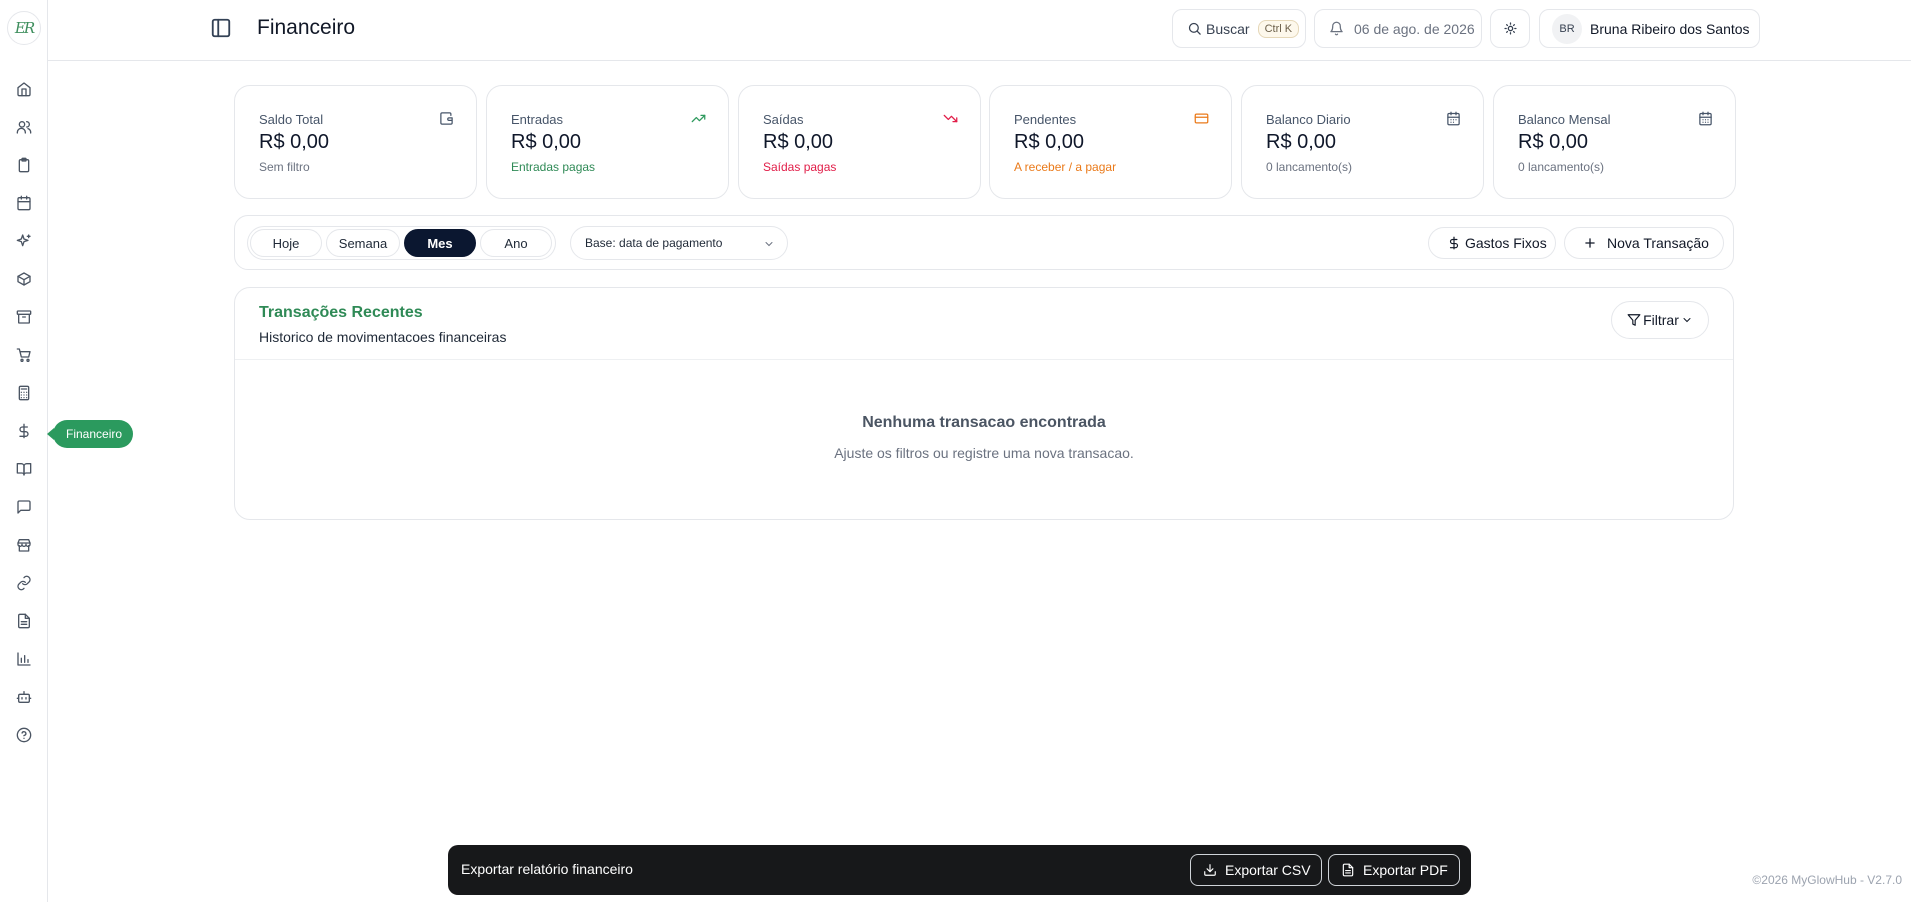  Describe the element at coordinates (284, 167) in the screenshot. I see `card-sub: Sem filtro` at that location.